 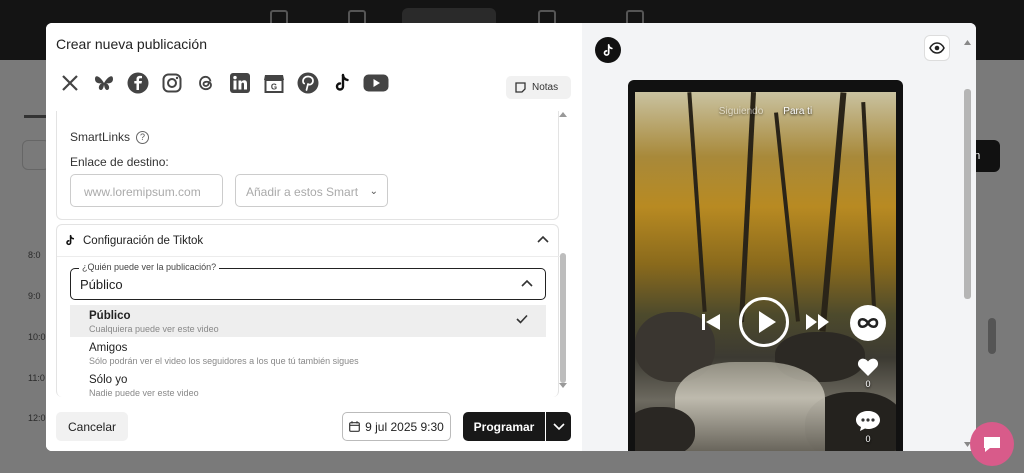 I want to click on scrollbar-thumb, so click(x=967, y=194).